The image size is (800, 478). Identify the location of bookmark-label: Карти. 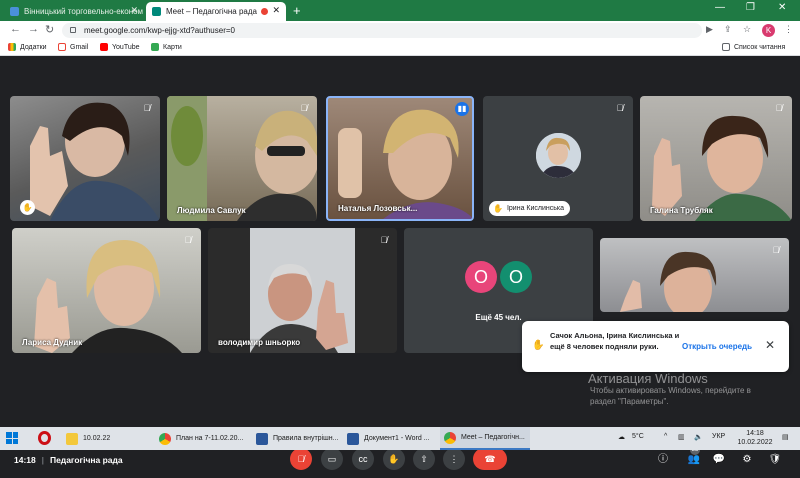
(172, 47).